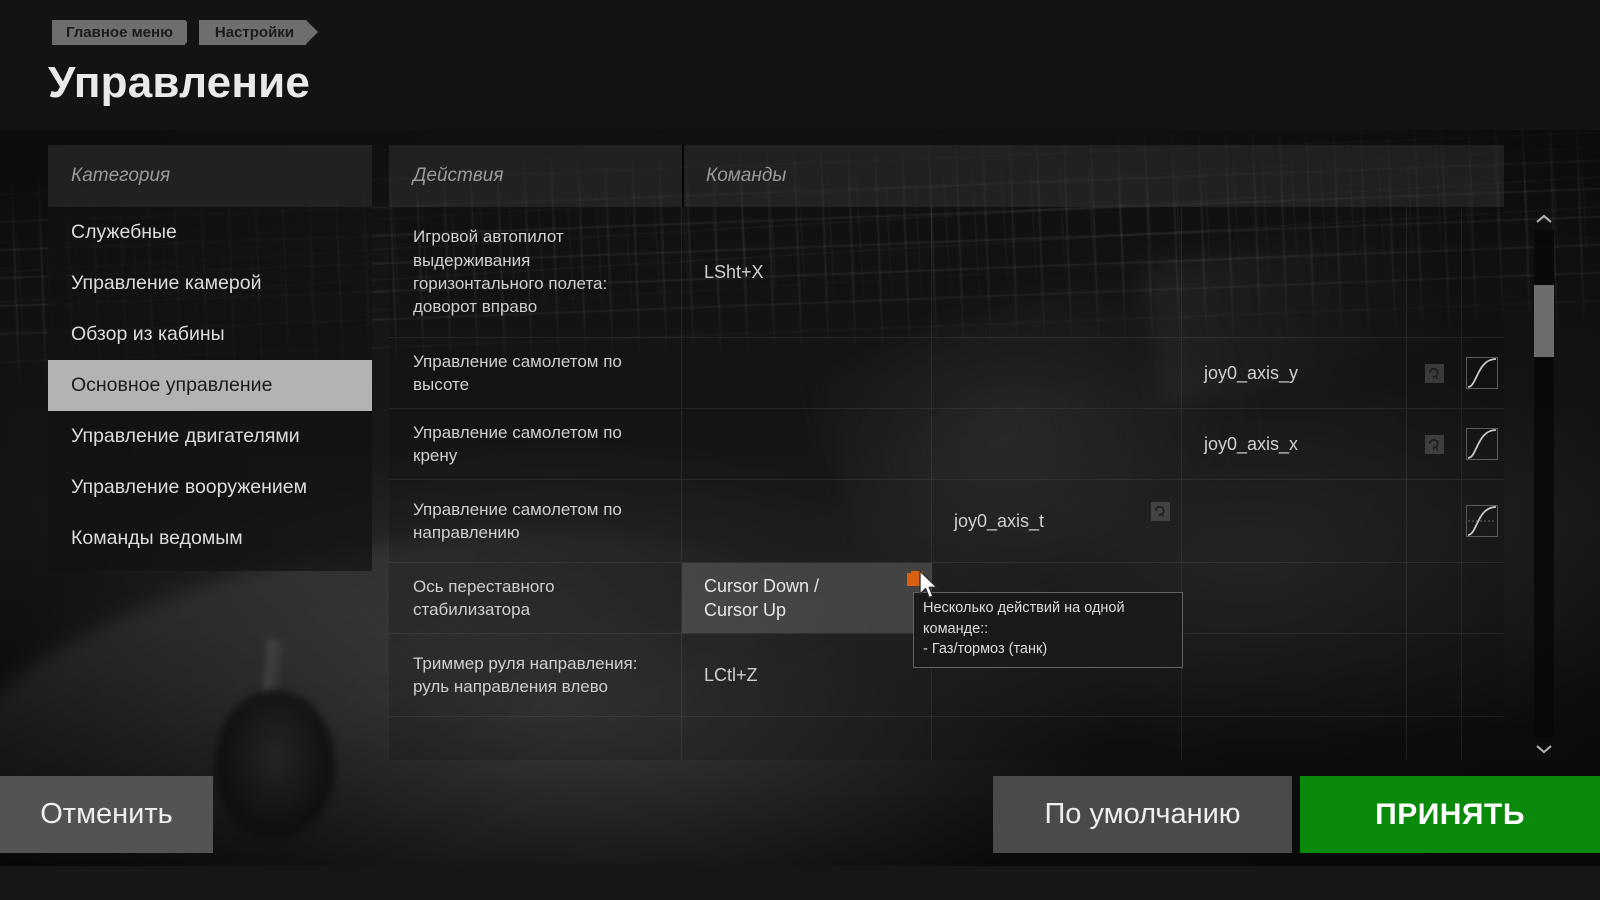 This screenshot has height=900, width=1600. I want to click on sidebar-item-wingman-commands: Команды ведомым, so click(210, 538).